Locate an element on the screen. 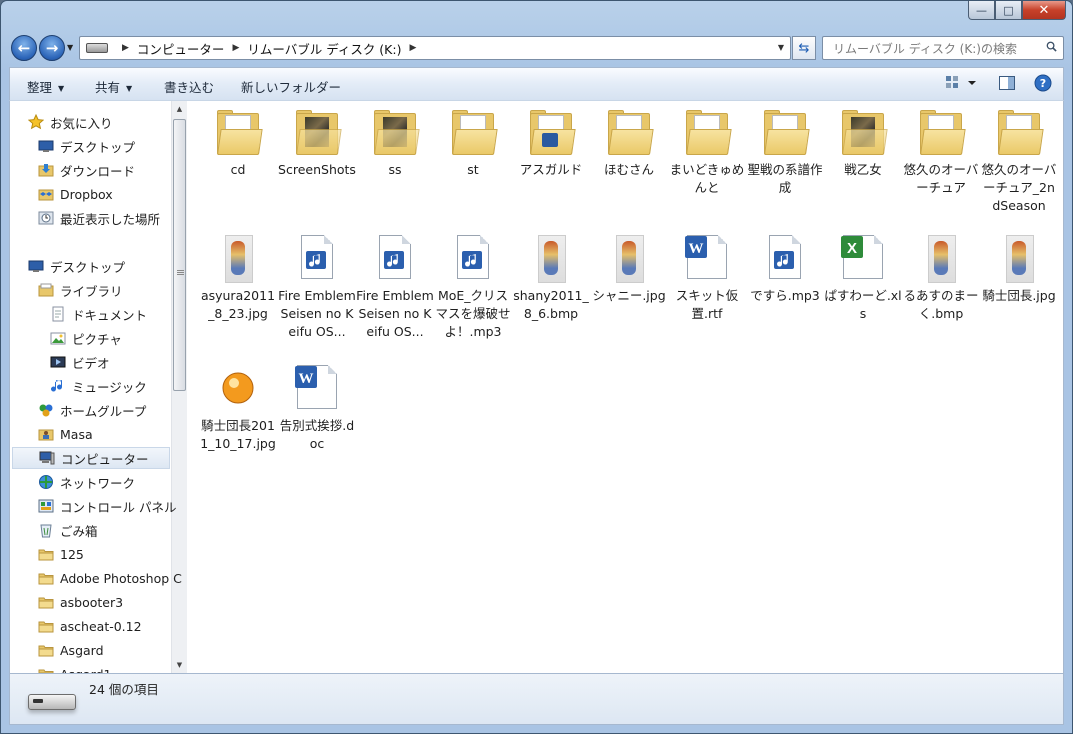 The image size is (1073, 734). folder-item: アスガルド is located at coordinates (551, 143).